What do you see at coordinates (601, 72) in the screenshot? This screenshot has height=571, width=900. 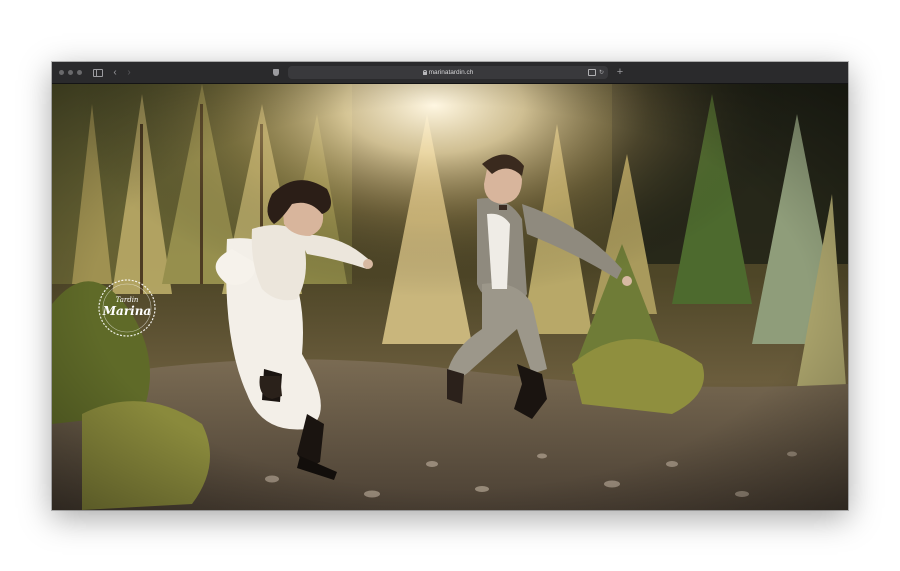 I see `reload-icon: ↻` at bounding box center [601, 72].